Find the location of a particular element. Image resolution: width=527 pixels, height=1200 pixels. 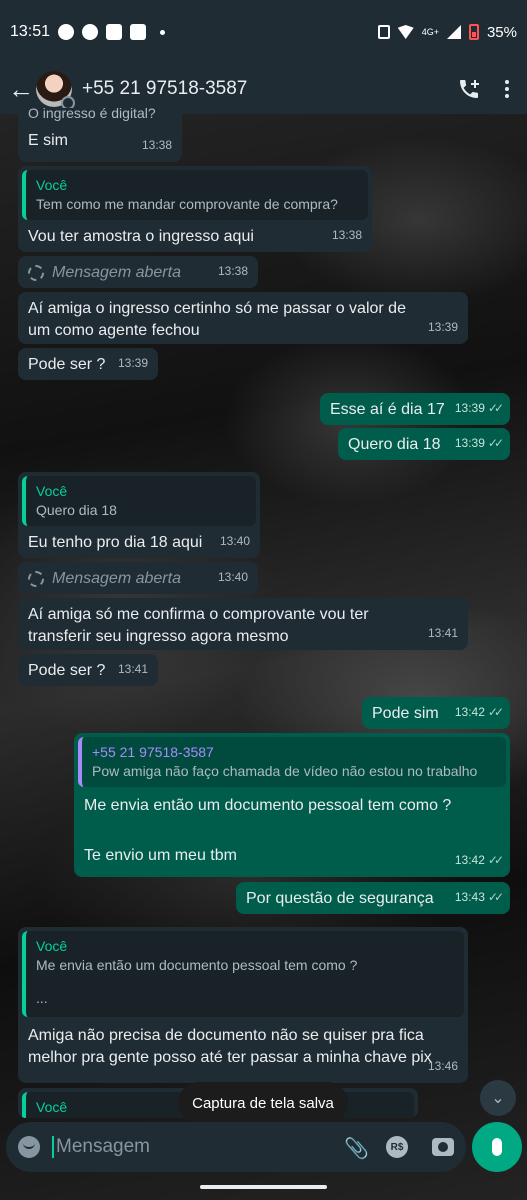

message-time: 13:46 is located at coordinates (442, 1066).